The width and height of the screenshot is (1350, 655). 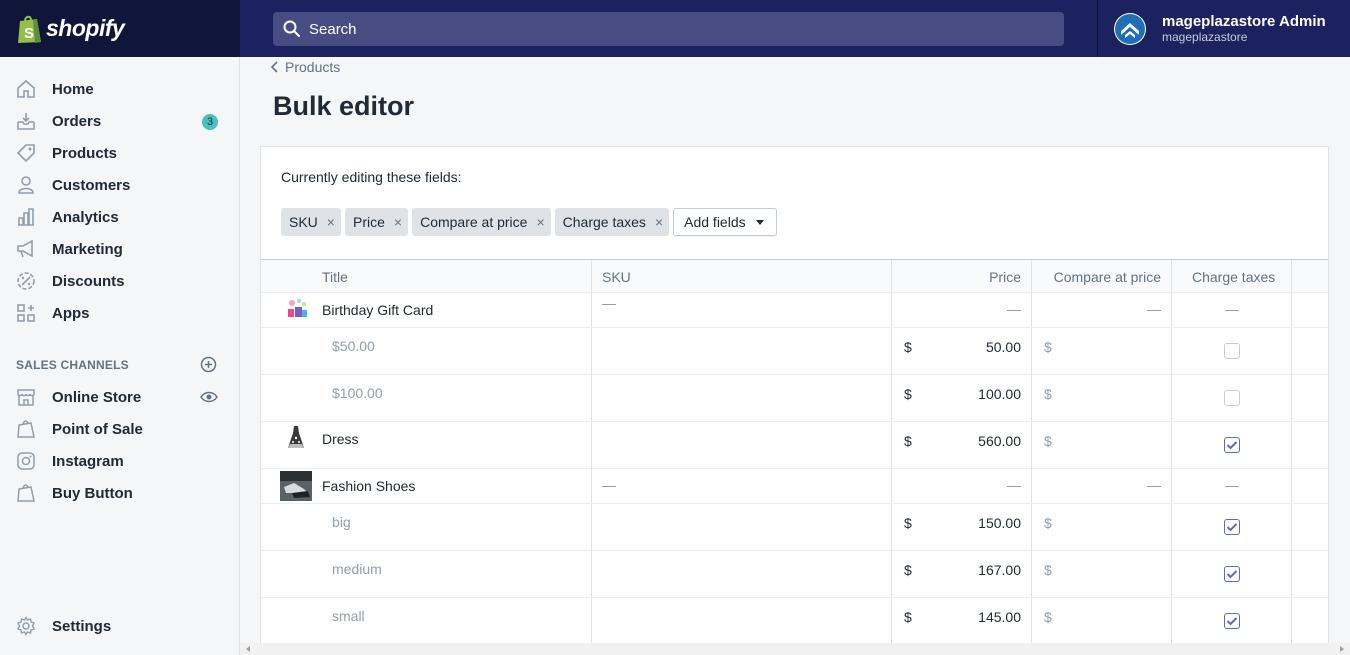 I want to click on svg-text: S, so click(x=29, y=33).